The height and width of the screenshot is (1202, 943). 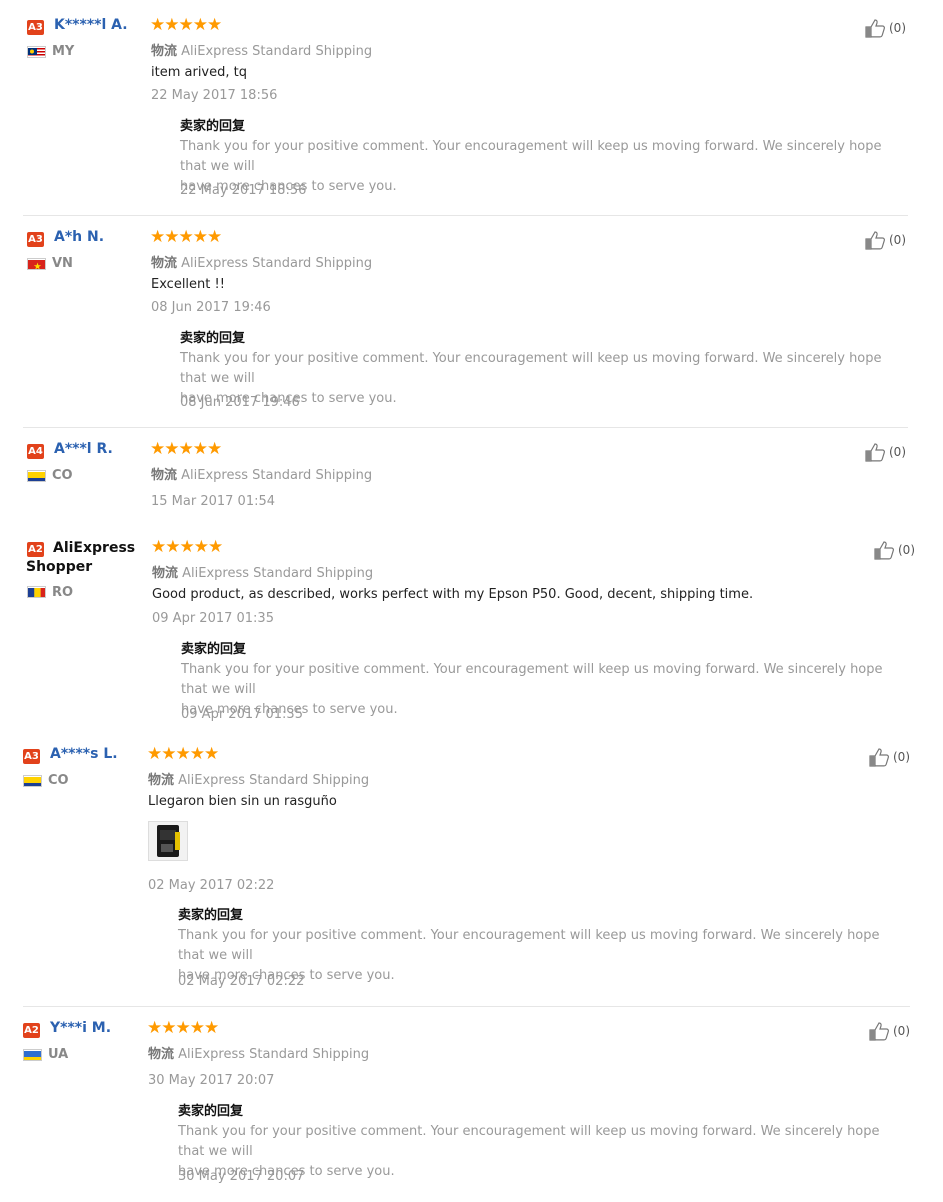 What do you see at coordinates (80, 1028) in the screenshot?
I see `reviewer-name-link: Y***i M.` at bounding box center [80, 1028].